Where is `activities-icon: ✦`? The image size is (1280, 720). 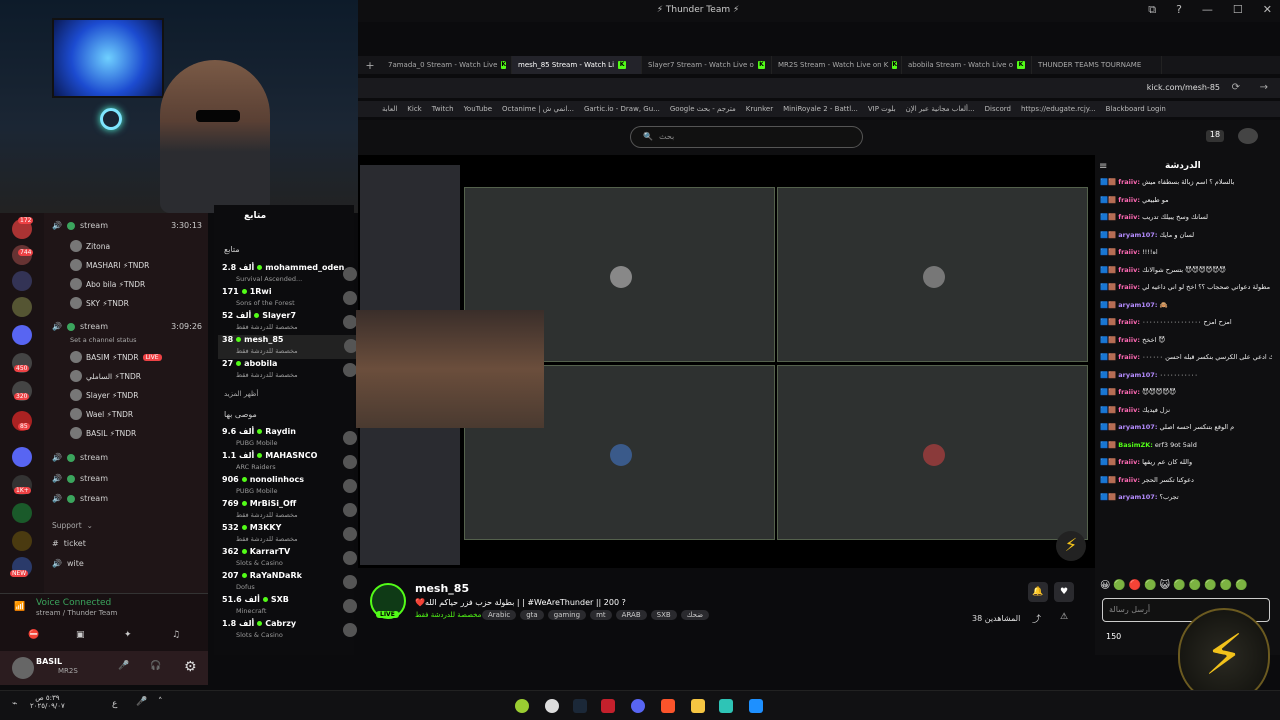
activities-icon: ✦ is located at coordinates (128, 635).